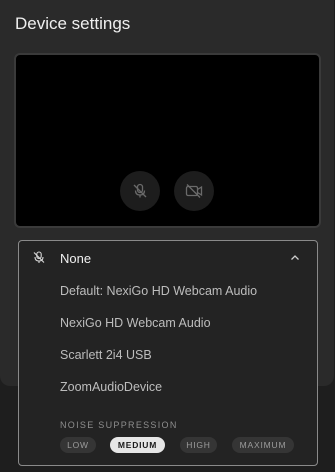 The width and height of the screenshot is (335, 472). I want to click on dropdown-selected-value: None, so click(76, 258).